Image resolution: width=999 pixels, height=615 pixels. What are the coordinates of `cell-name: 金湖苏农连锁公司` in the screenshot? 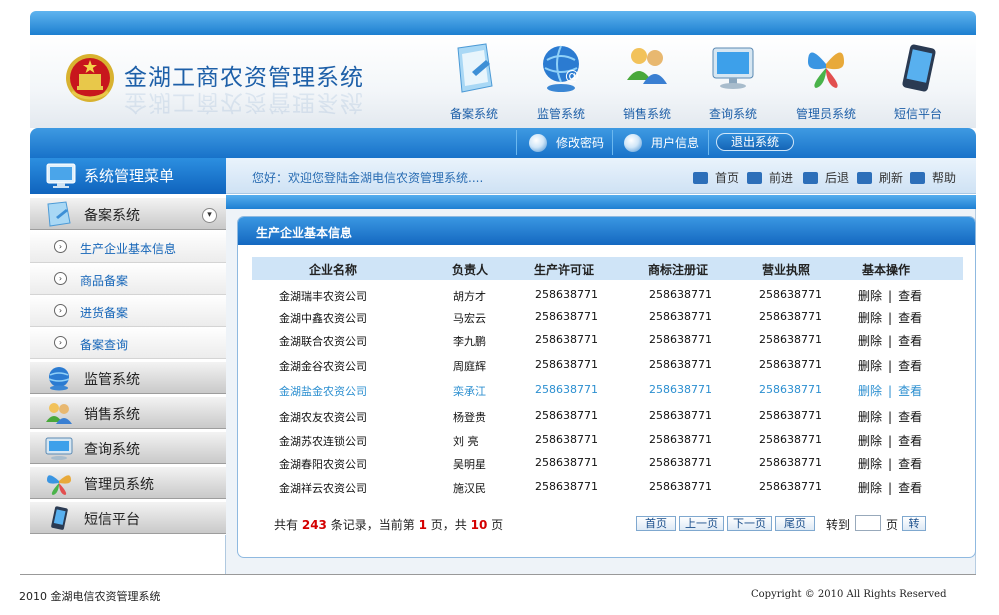 It's located at (323, 441).